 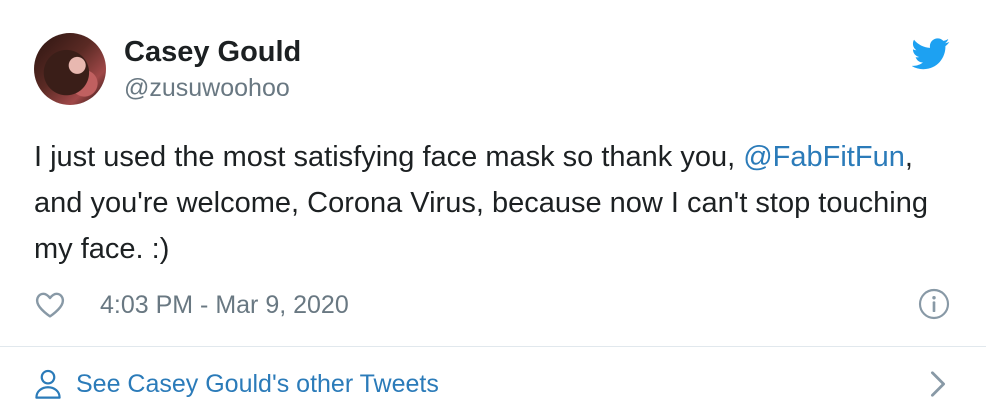 What do you see at coordinates (934, 304) in the screenshot?
I see `info-icon` at bounding box center [934, 304].